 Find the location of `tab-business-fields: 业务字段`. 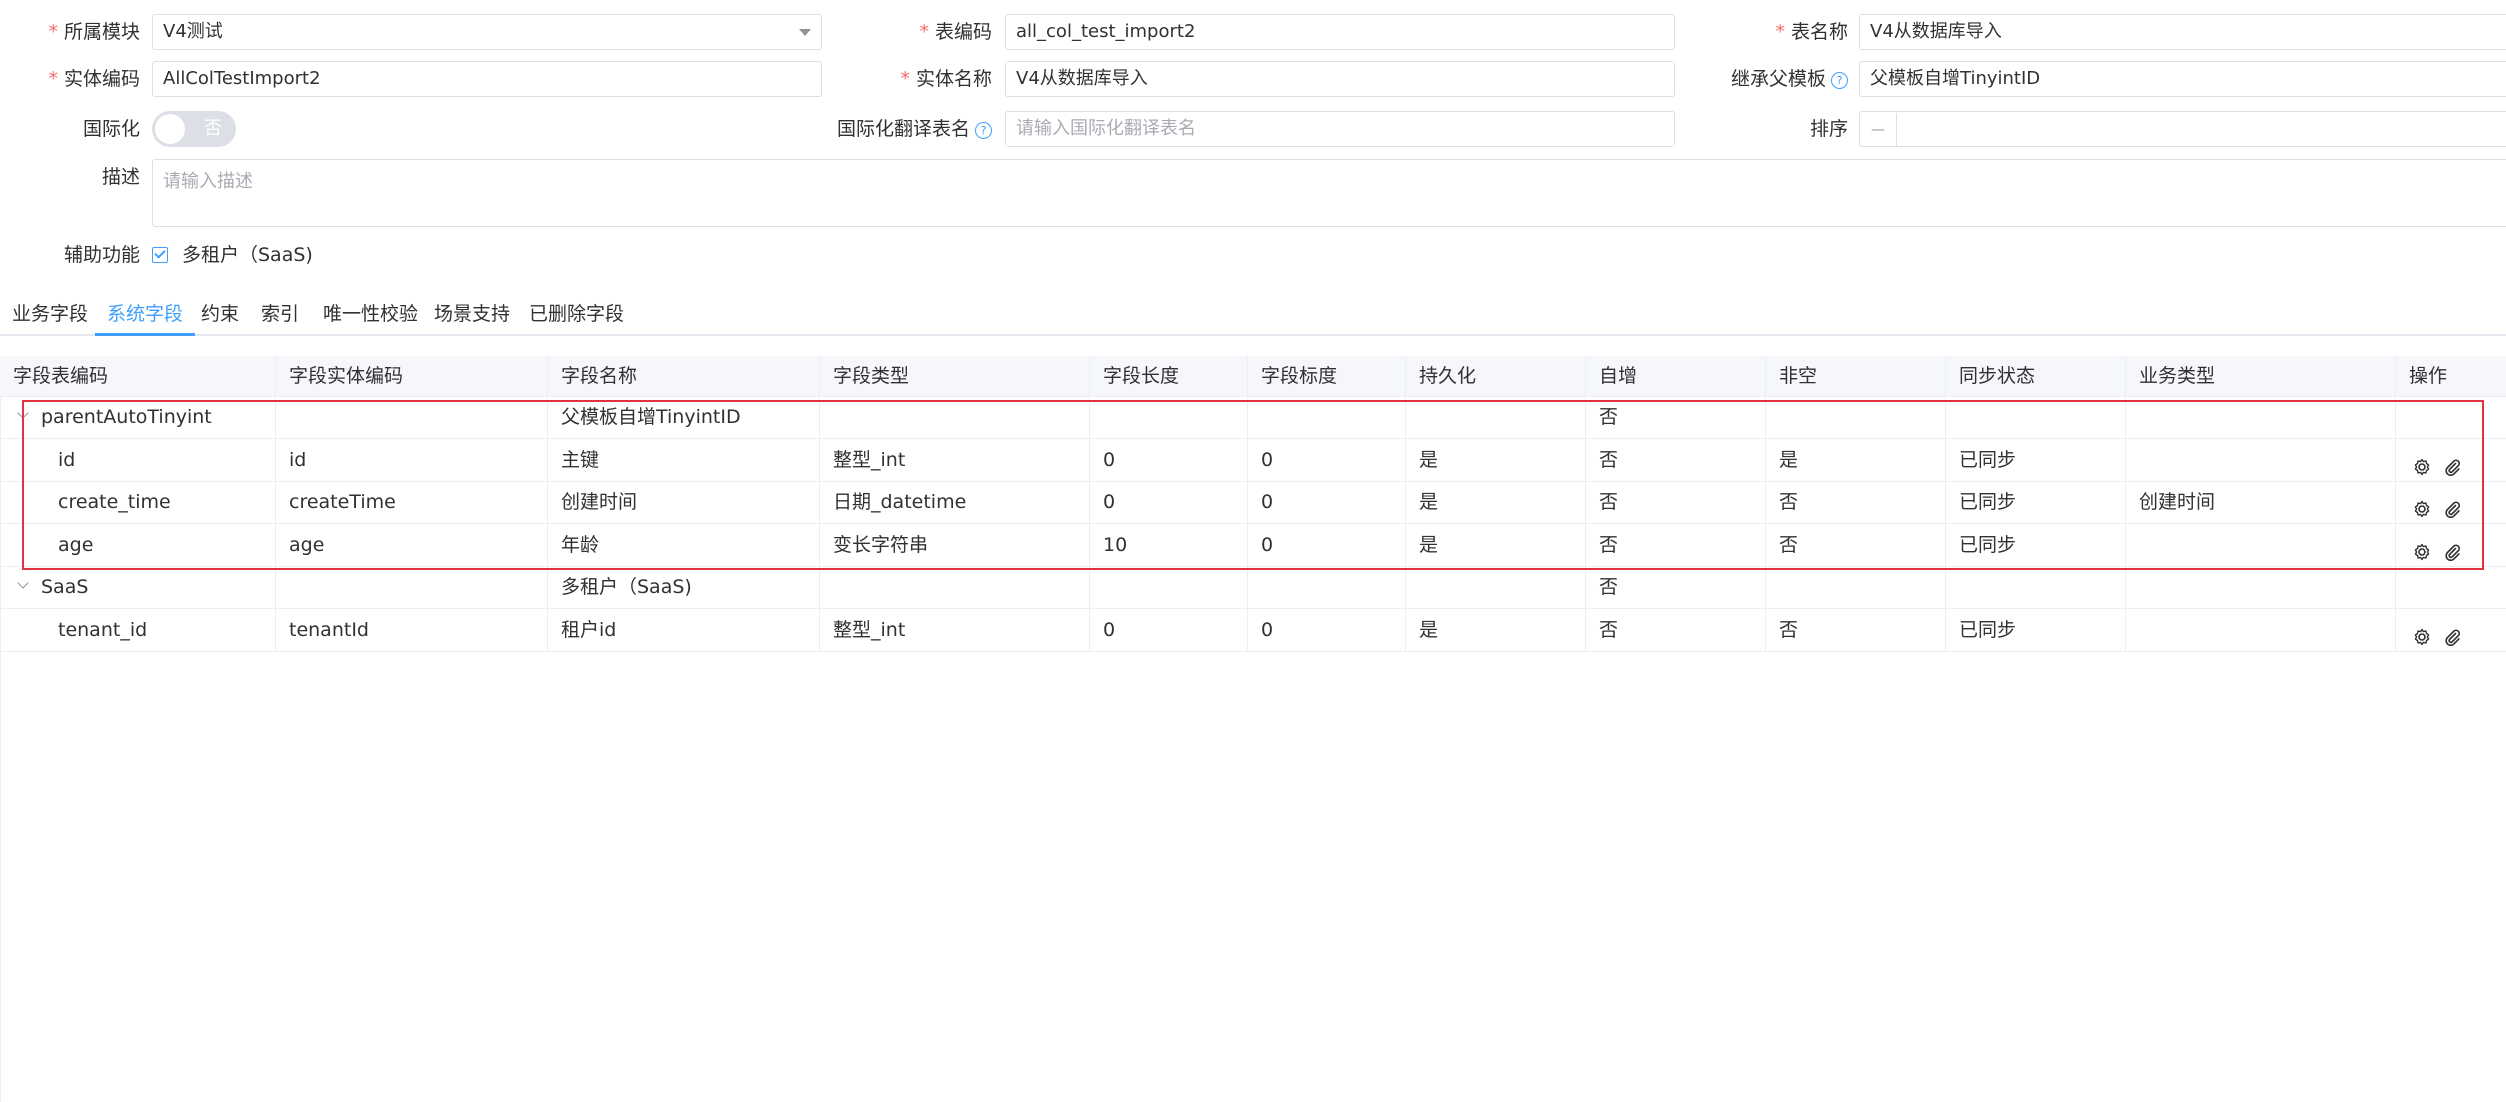

tab-business-fields: 业务字段 is located at coordinates (50, 314).